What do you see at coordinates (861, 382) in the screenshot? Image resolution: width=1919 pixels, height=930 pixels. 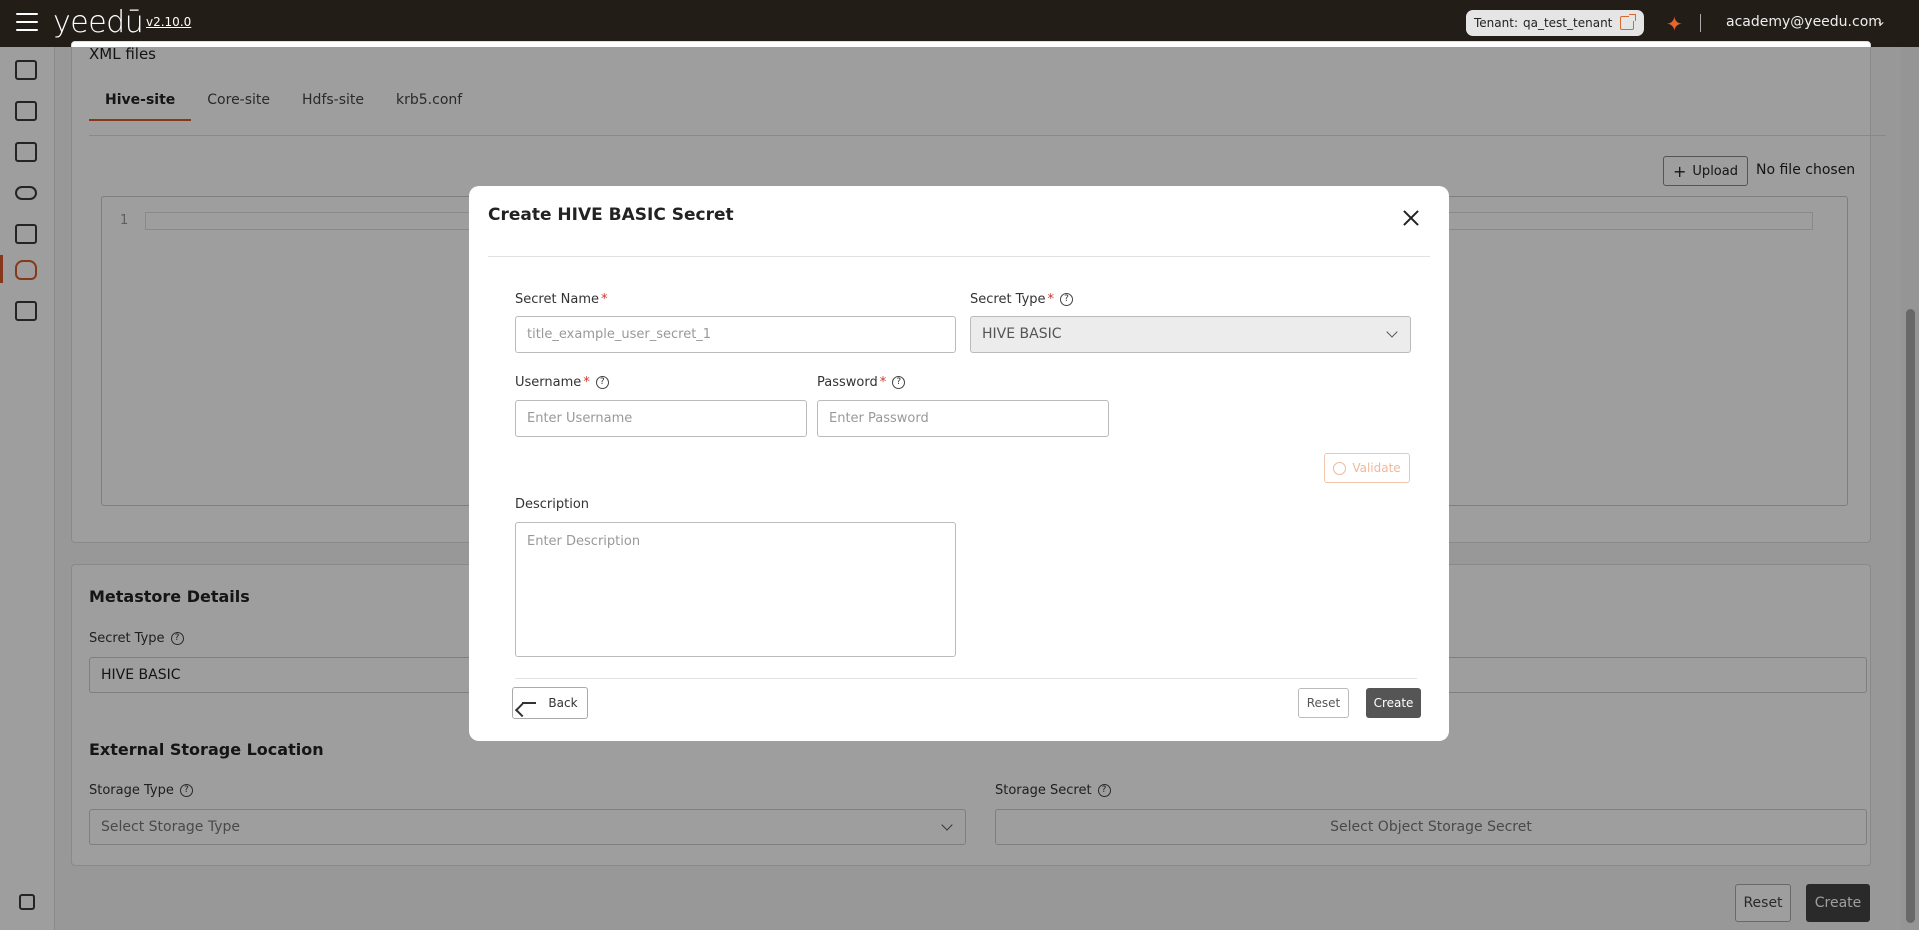 I see `password-label: Password *?` at bounding box center [861, 382].